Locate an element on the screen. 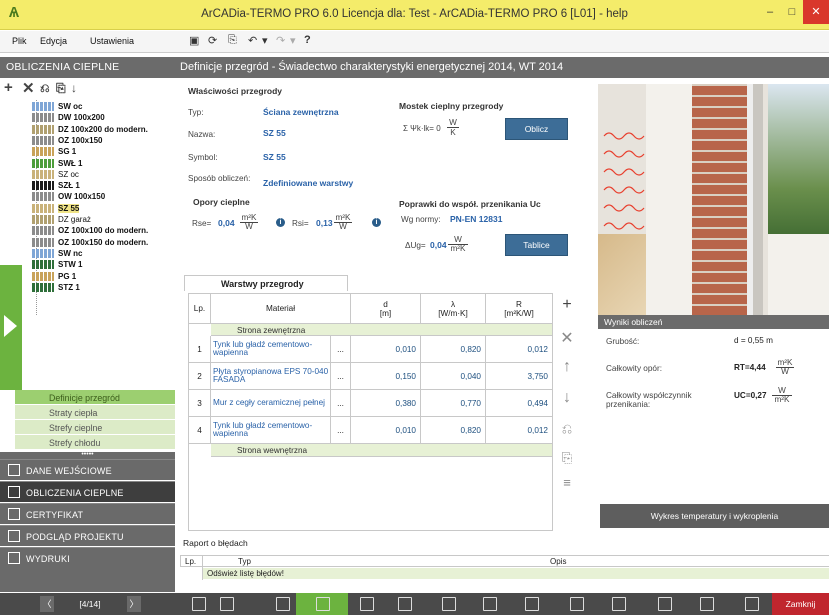 The height and width of the screenshot is (615, 829). delta-u-value: 0,04 is located at coordinates (438, 245).